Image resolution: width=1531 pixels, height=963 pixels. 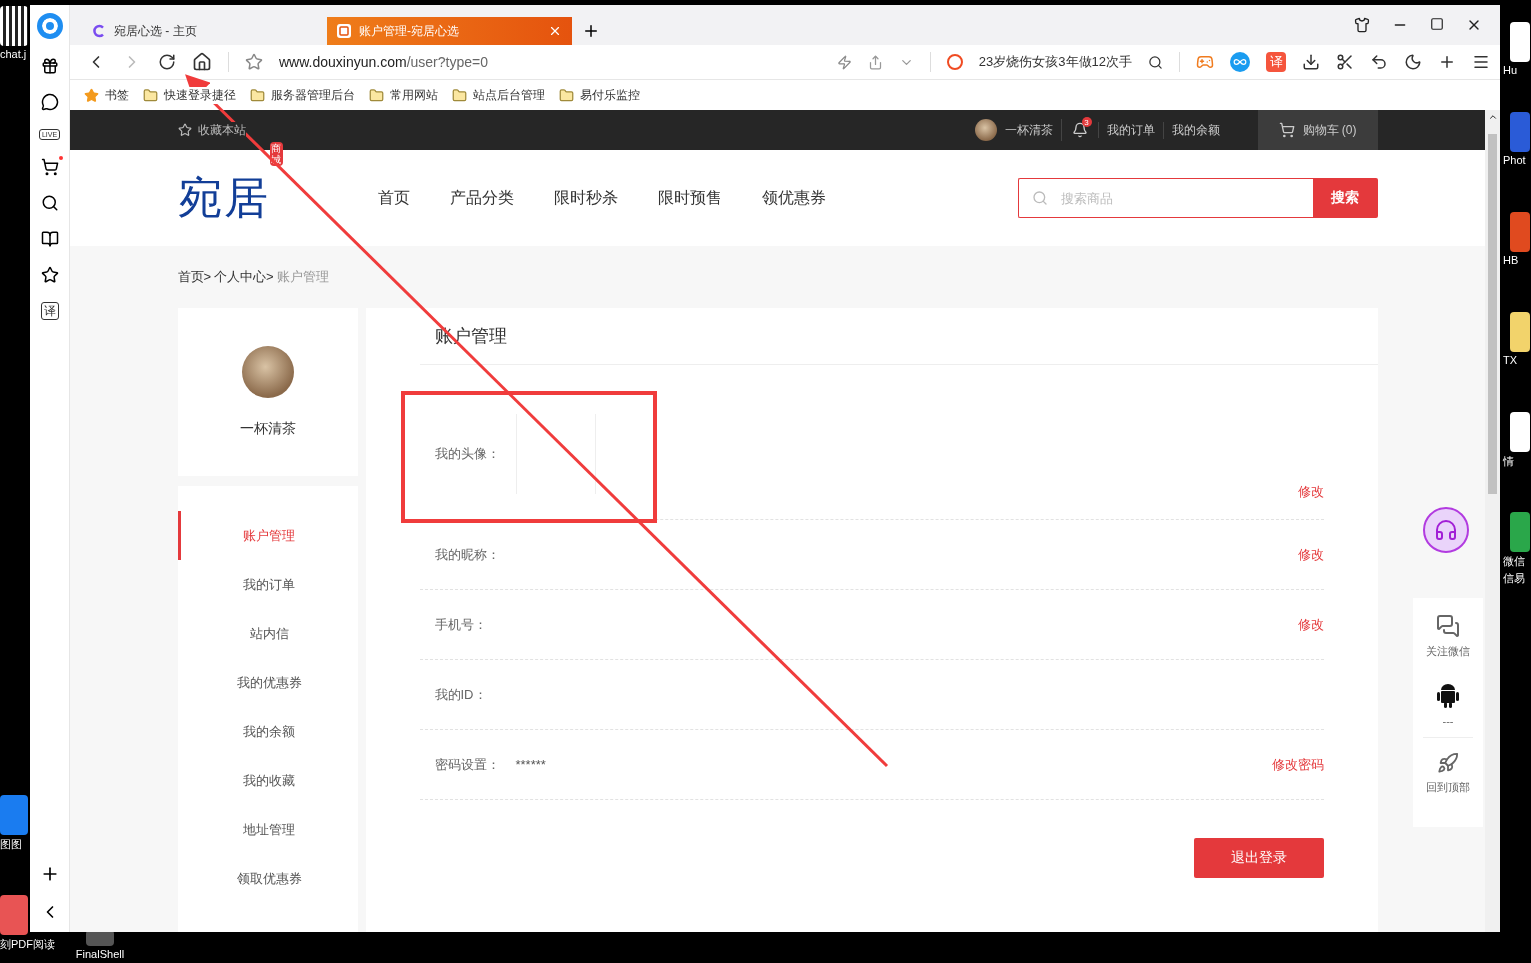 What do you see at coordinates (1510, 70) in the screenshot?
I see `desktop-icon-label: Hu` at bounding box center [1510, 70].